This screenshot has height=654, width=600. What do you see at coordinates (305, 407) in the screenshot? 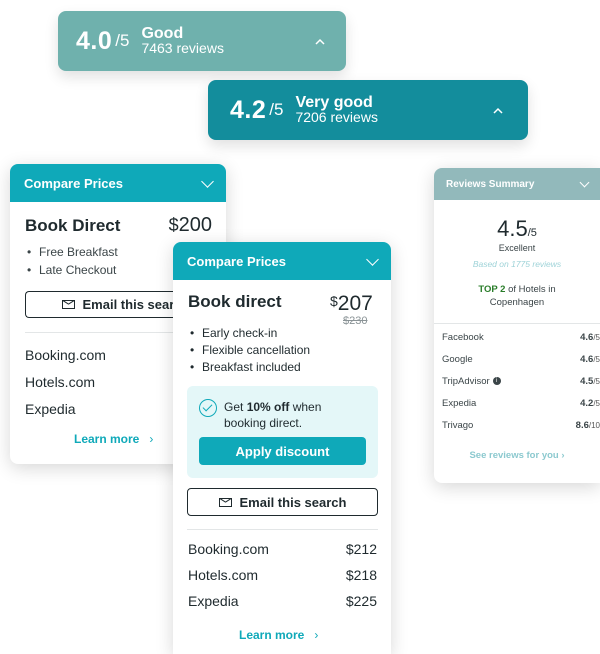
I see `promo-suffix: when` at bounding box center [305, 407].